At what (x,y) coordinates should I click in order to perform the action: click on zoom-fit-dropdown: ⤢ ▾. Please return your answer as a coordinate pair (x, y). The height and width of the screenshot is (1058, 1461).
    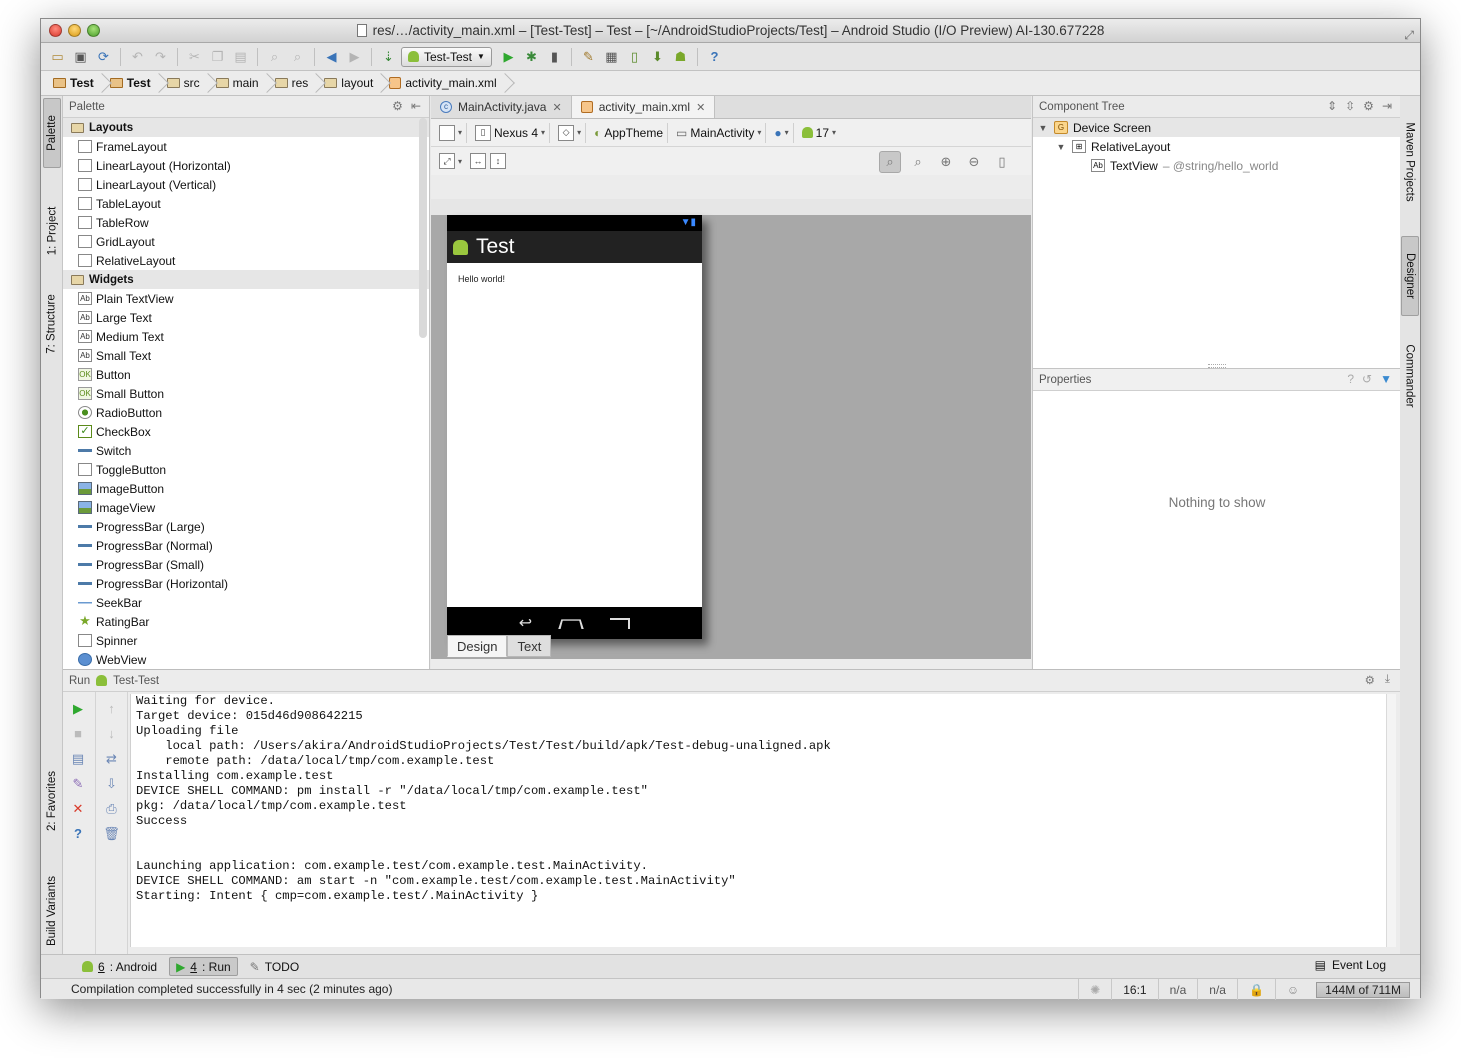
    Looking at the image, I should click on (450, 161).